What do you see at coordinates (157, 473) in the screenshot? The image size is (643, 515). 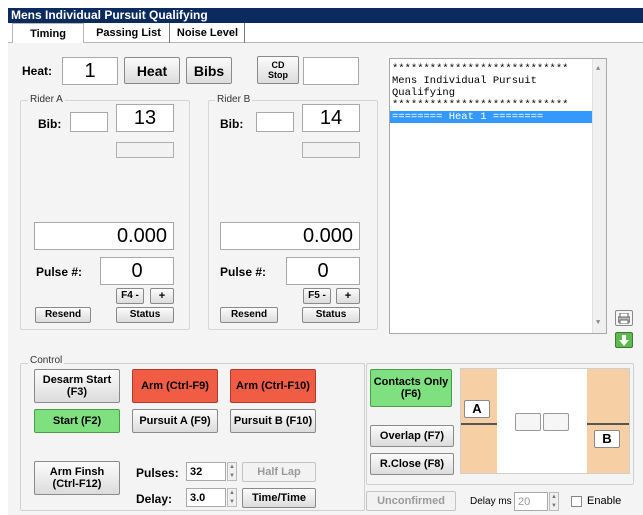 I see `pulses-label: Pulses:` at bounding box center [157, 473].